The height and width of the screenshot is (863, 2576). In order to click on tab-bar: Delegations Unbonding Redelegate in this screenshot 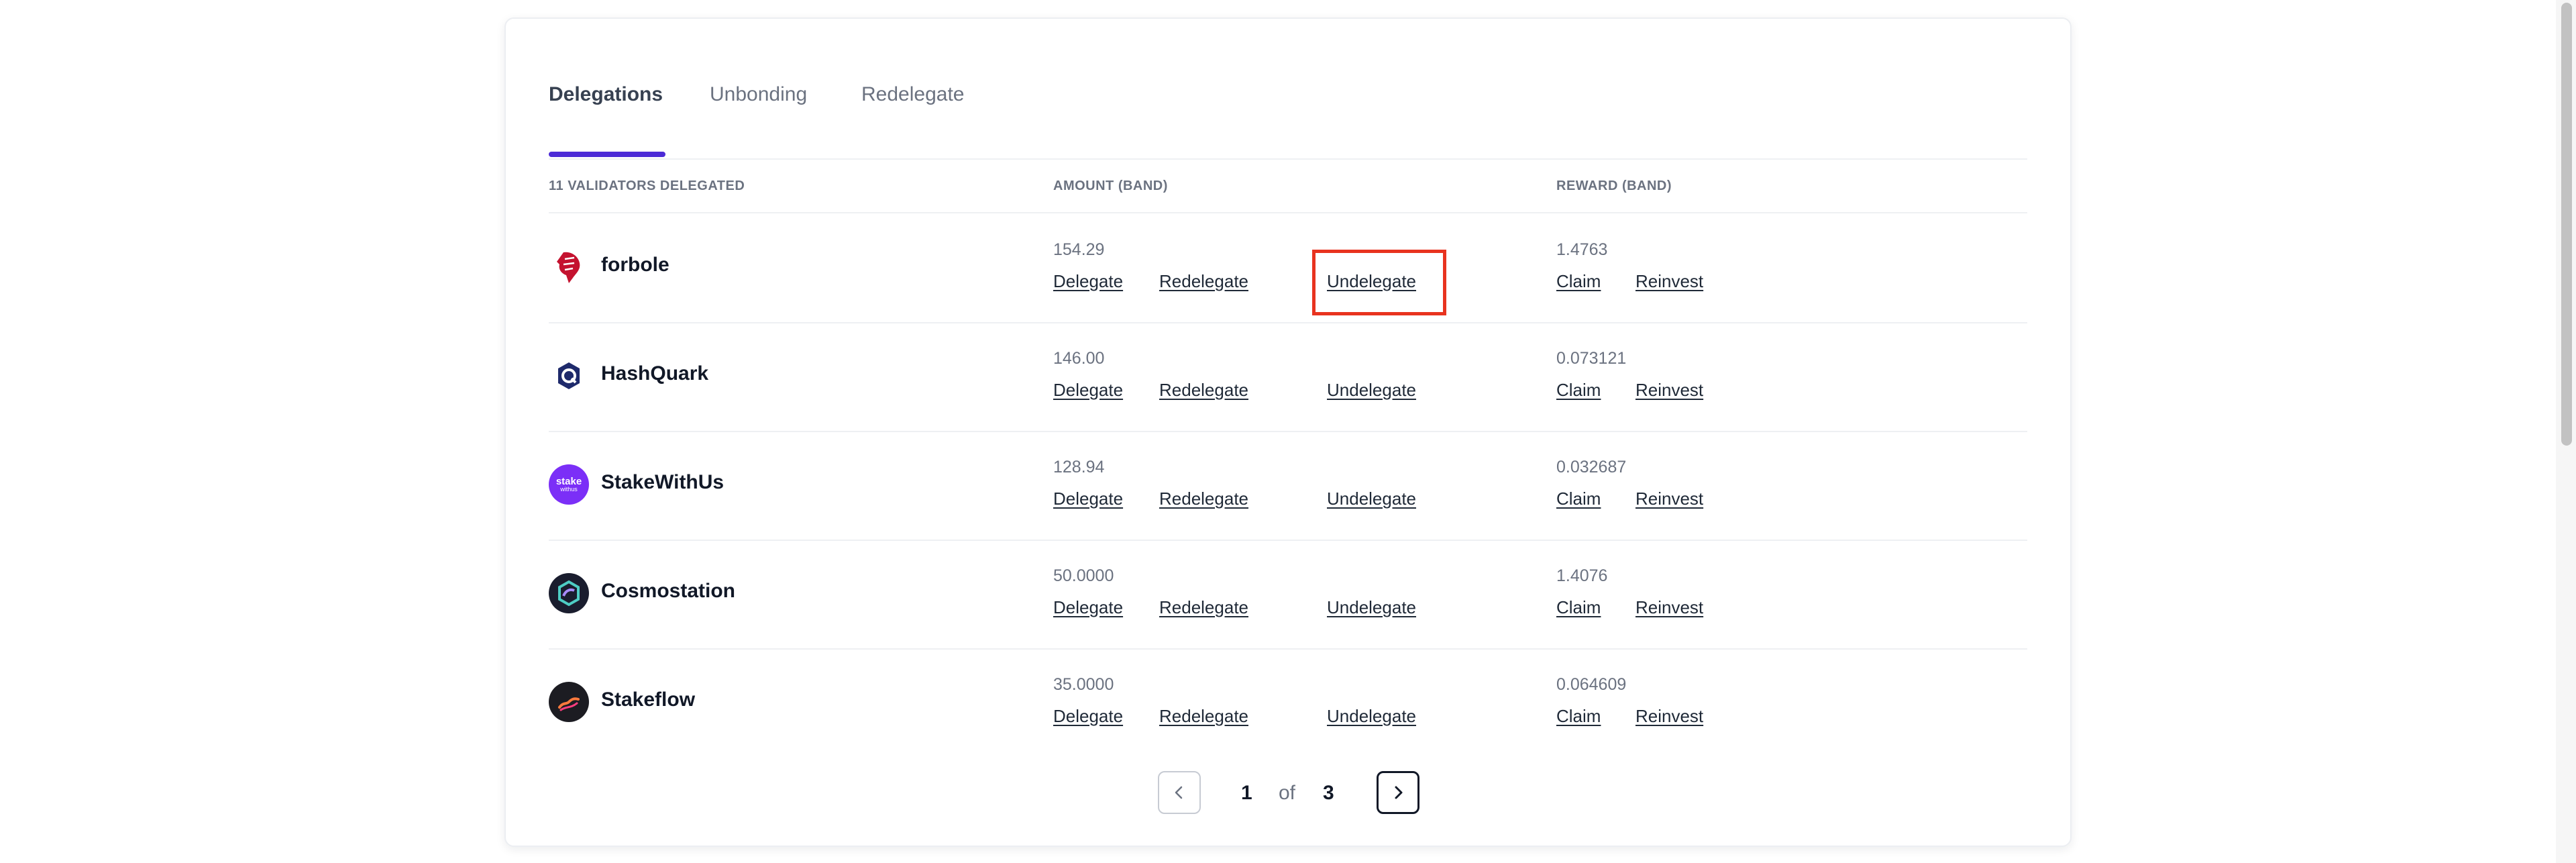, I will do `click(1290, 111)`.